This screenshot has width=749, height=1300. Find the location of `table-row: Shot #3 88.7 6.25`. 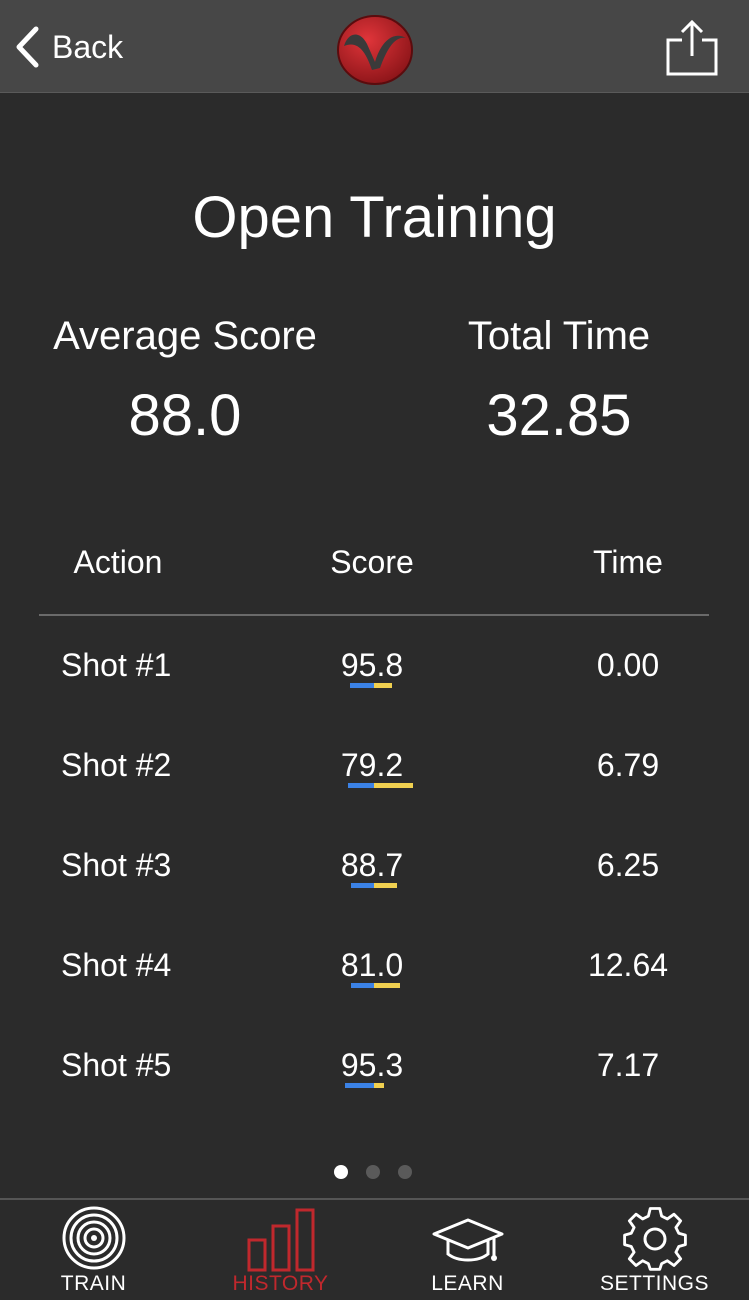

table-row: Shot #3 88.7 6.25 is located at coordinates (374, 897).